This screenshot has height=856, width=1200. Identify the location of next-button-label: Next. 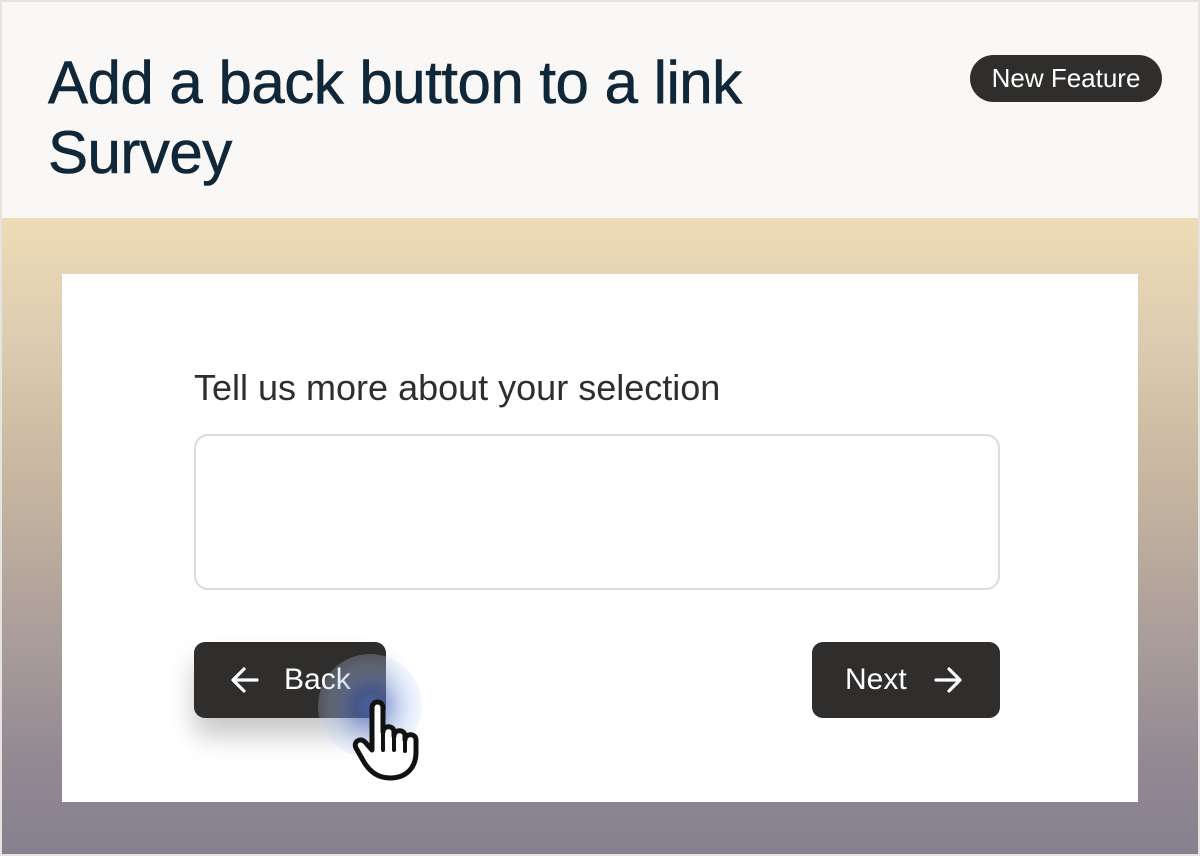
(876, 679).